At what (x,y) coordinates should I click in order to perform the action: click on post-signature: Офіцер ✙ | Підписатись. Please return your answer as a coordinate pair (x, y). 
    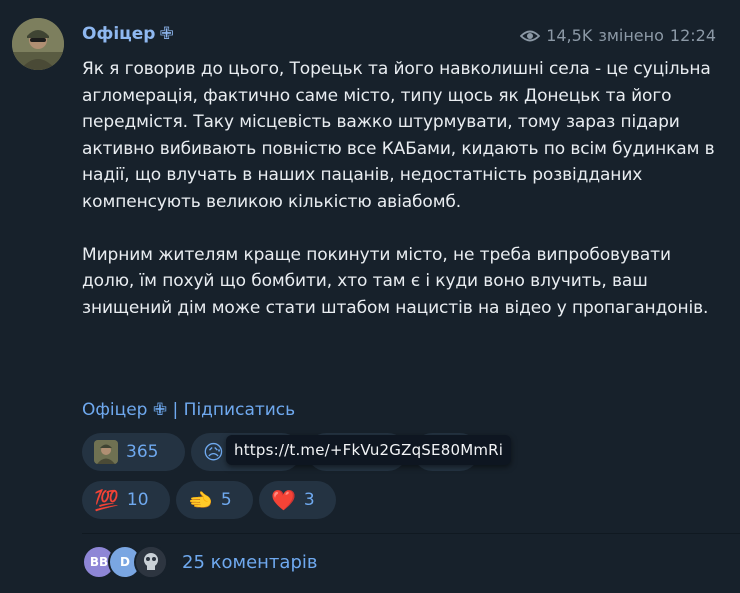
    Looking at the image, I should click on (188, 410).